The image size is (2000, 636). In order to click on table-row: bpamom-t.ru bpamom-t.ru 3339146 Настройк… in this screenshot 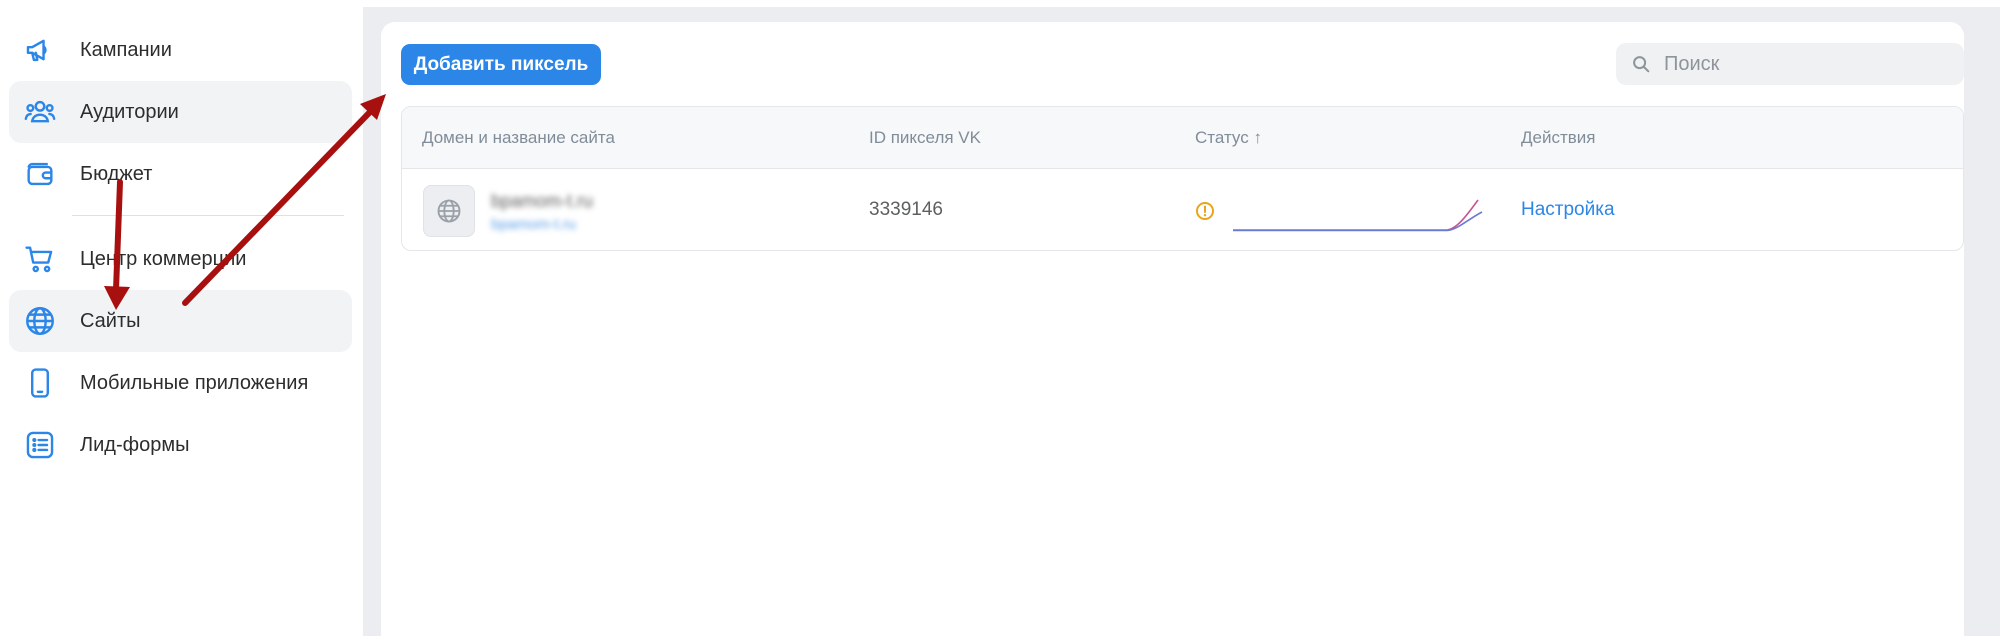, I will do `click(1182, 209)`.